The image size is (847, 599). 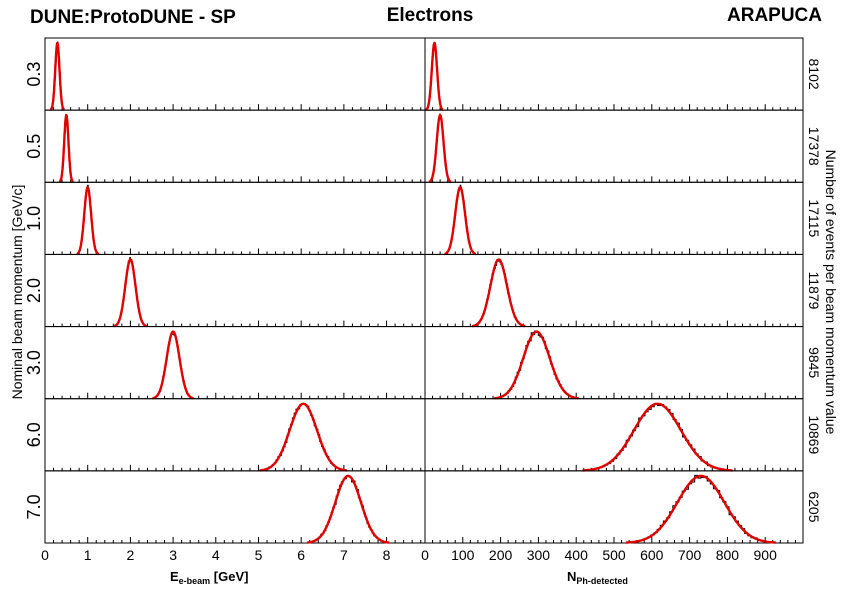 I want to click on x-tick-label-photons: 600, so click(x=652, y=555).